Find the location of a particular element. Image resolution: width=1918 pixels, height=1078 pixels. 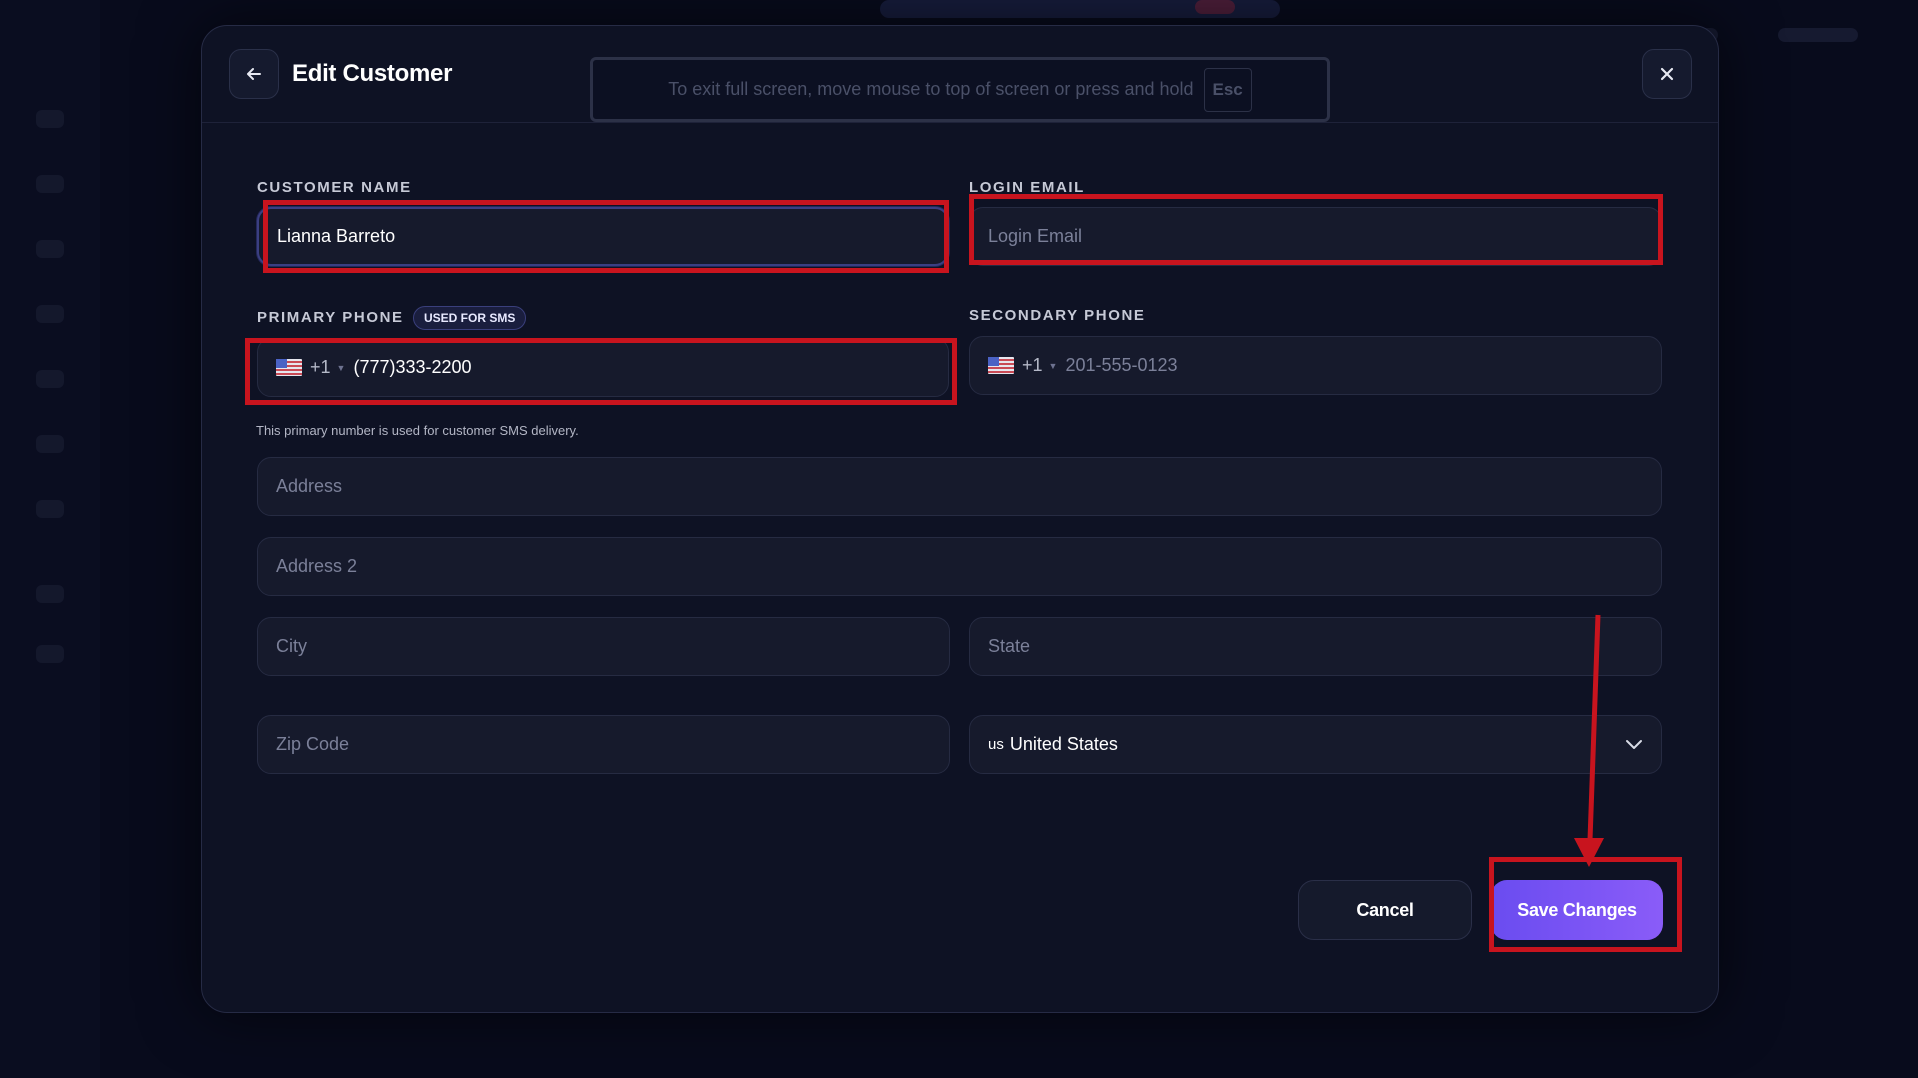

customer-name-input is located at coordinates (612, 236).